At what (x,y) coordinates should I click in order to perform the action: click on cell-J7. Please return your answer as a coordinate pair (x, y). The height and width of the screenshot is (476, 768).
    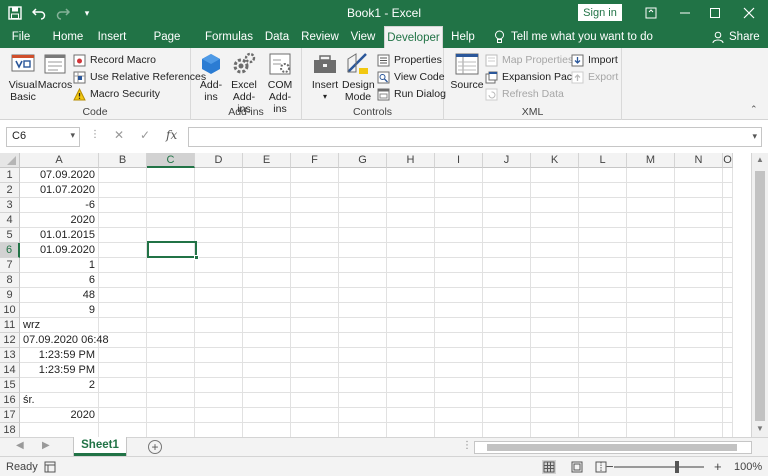
    Looking at the image, I should click on (507, 265).